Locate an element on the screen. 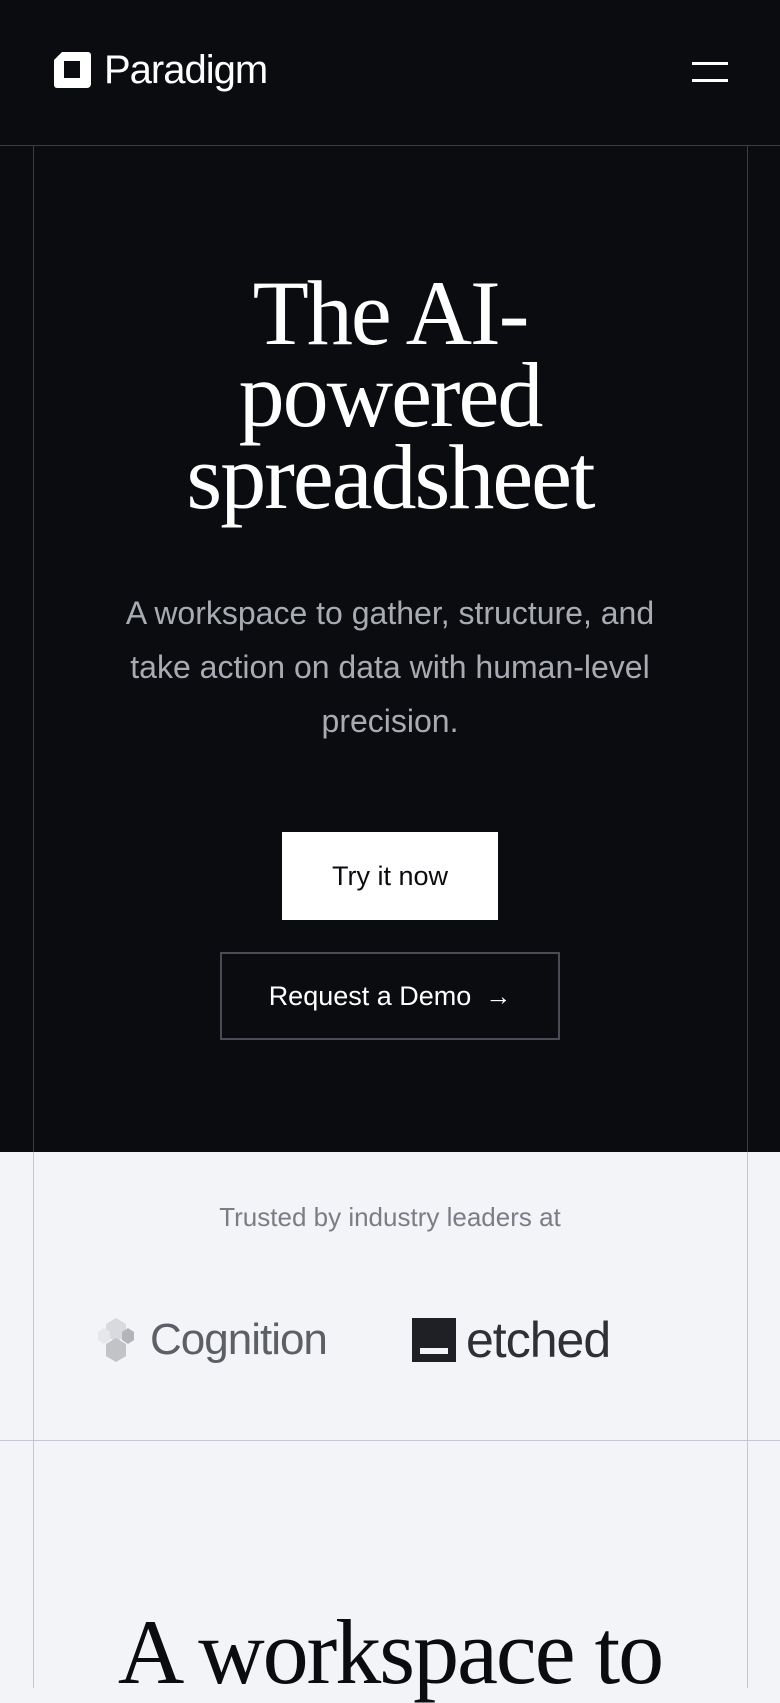 This screenshot has width=780, height=1703. section-divider is located at coordinates (390, 1440).